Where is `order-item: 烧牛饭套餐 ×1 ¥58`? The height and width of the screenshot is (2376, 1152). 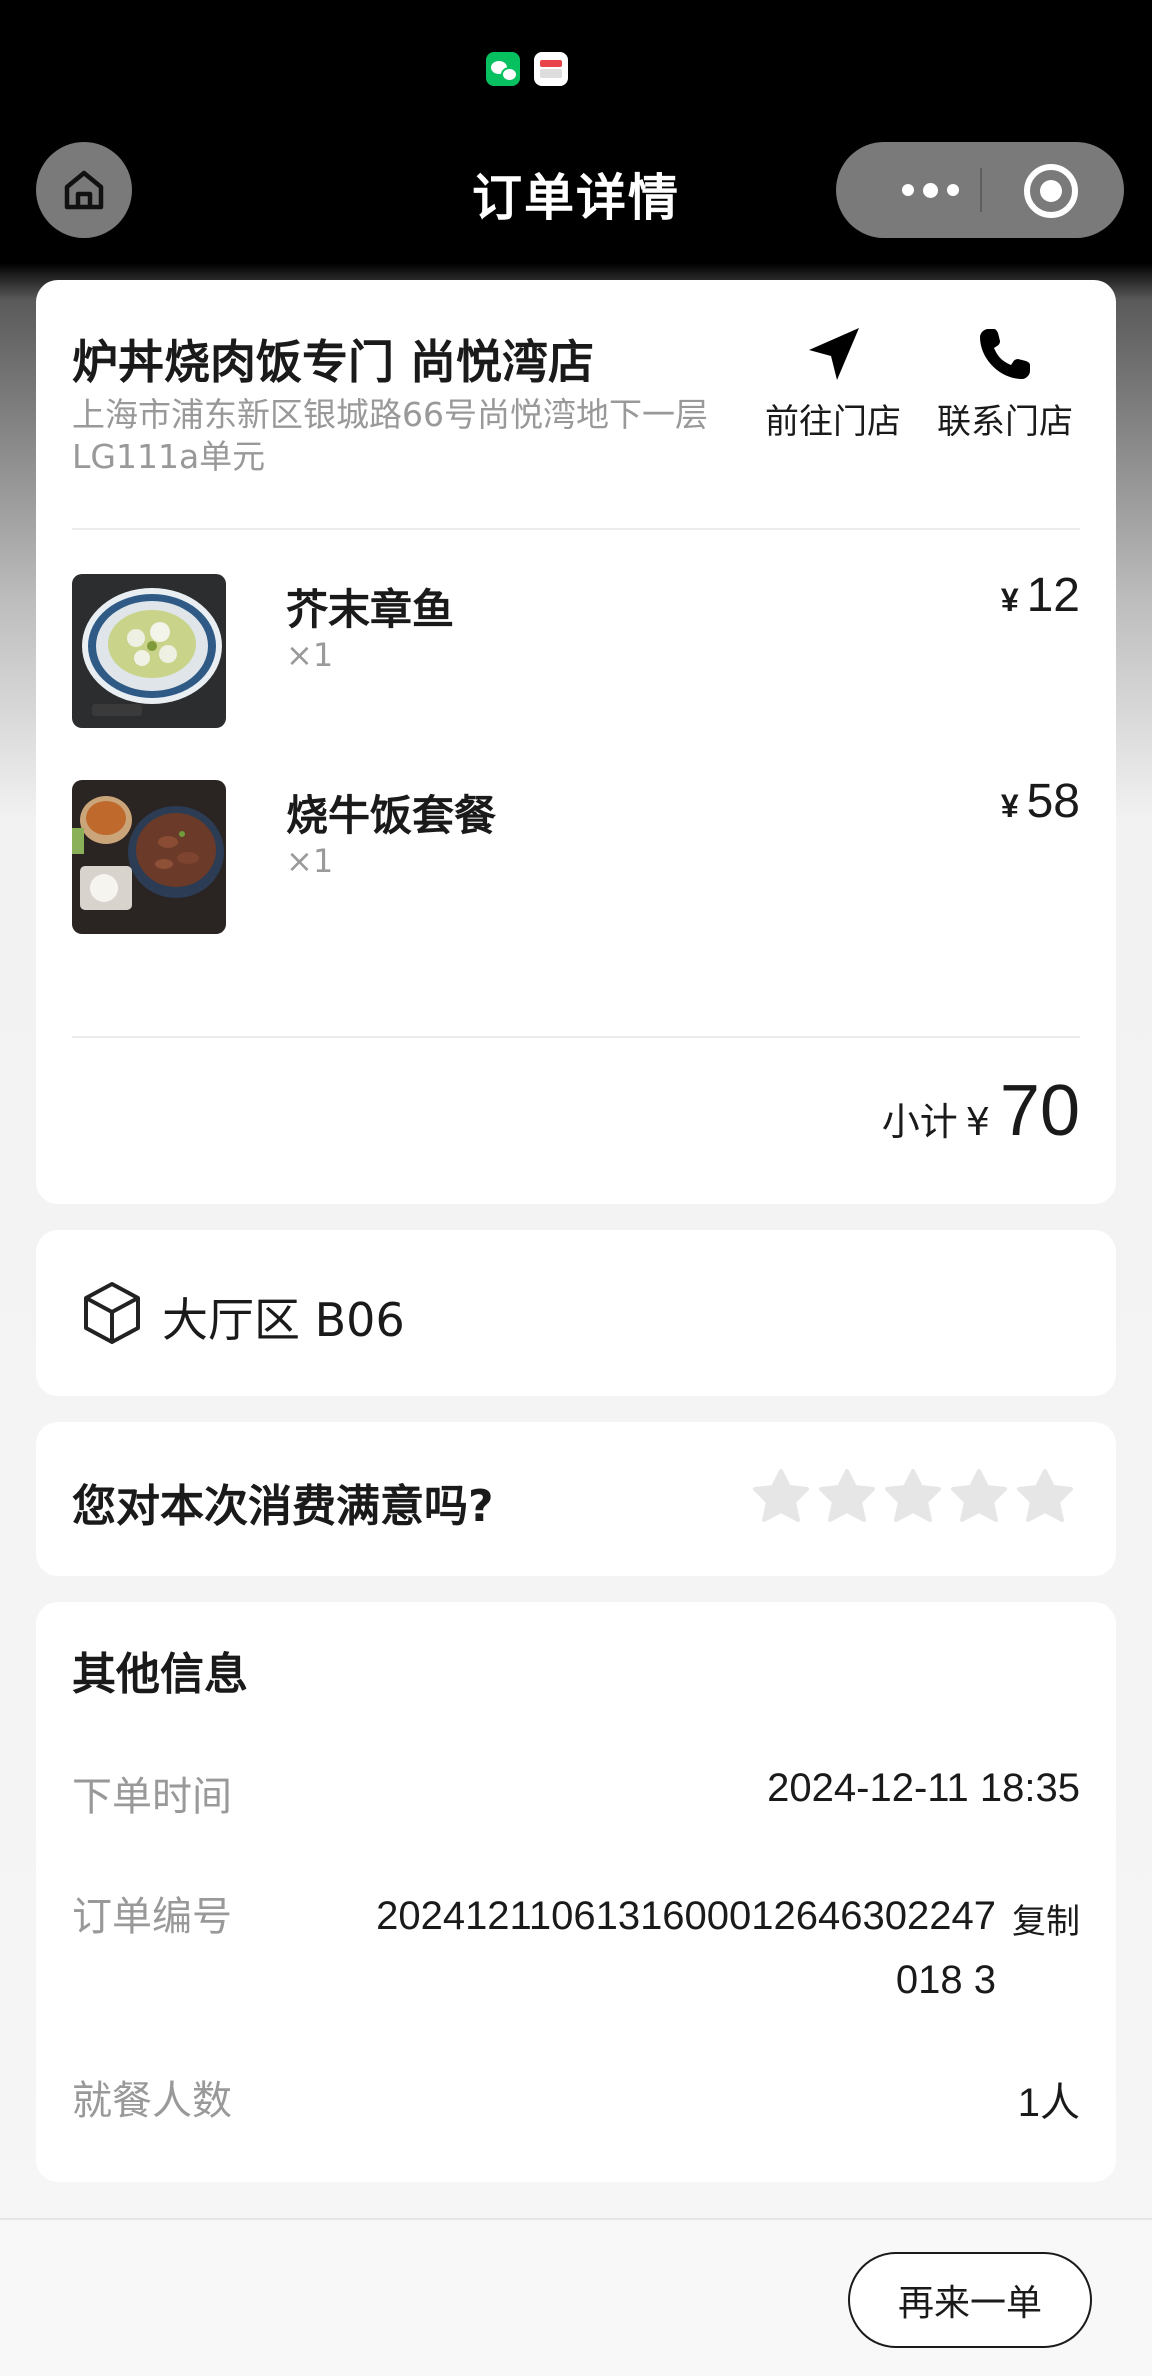 order-item: 烧牛饭套餐 ×1 ¥58 is located at coordinates (576, 854).